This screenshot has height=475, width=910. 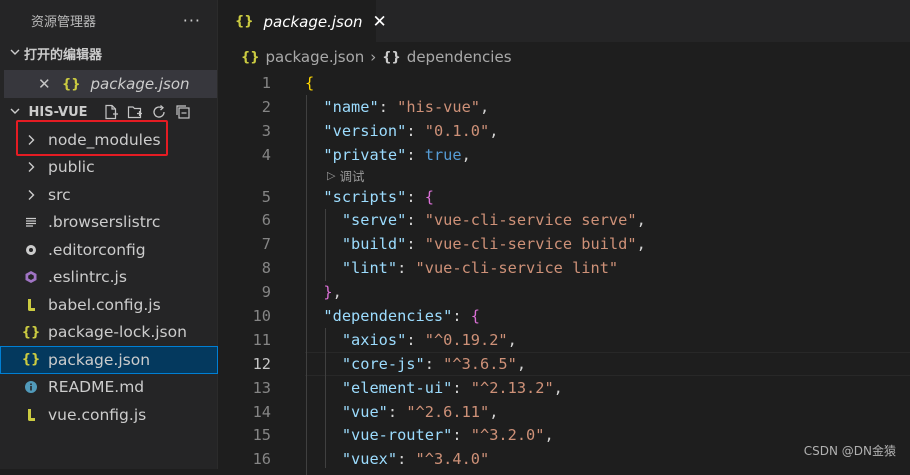 I want to click on line-content: "axios": "^0.19.2",, so click(x=411, y=340).